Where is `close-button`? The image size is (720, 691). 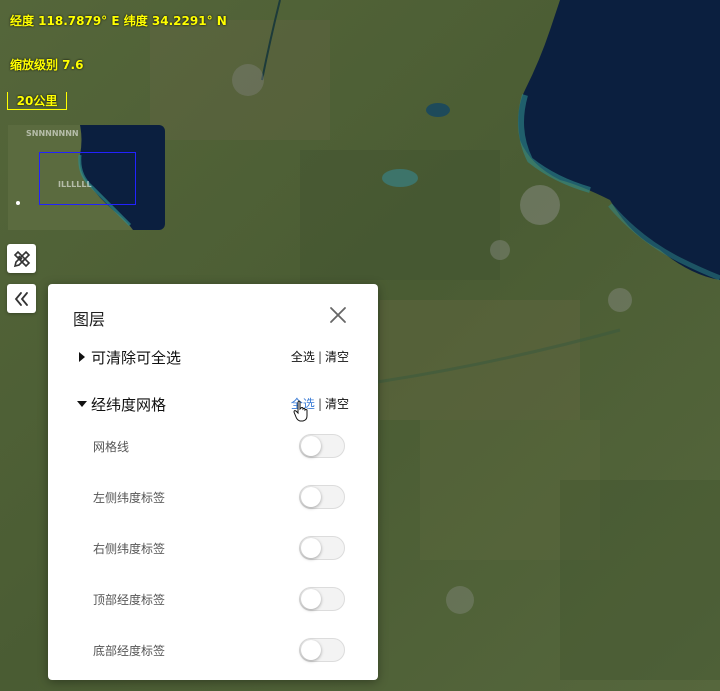 close-button is located at coordinates (338, 315).